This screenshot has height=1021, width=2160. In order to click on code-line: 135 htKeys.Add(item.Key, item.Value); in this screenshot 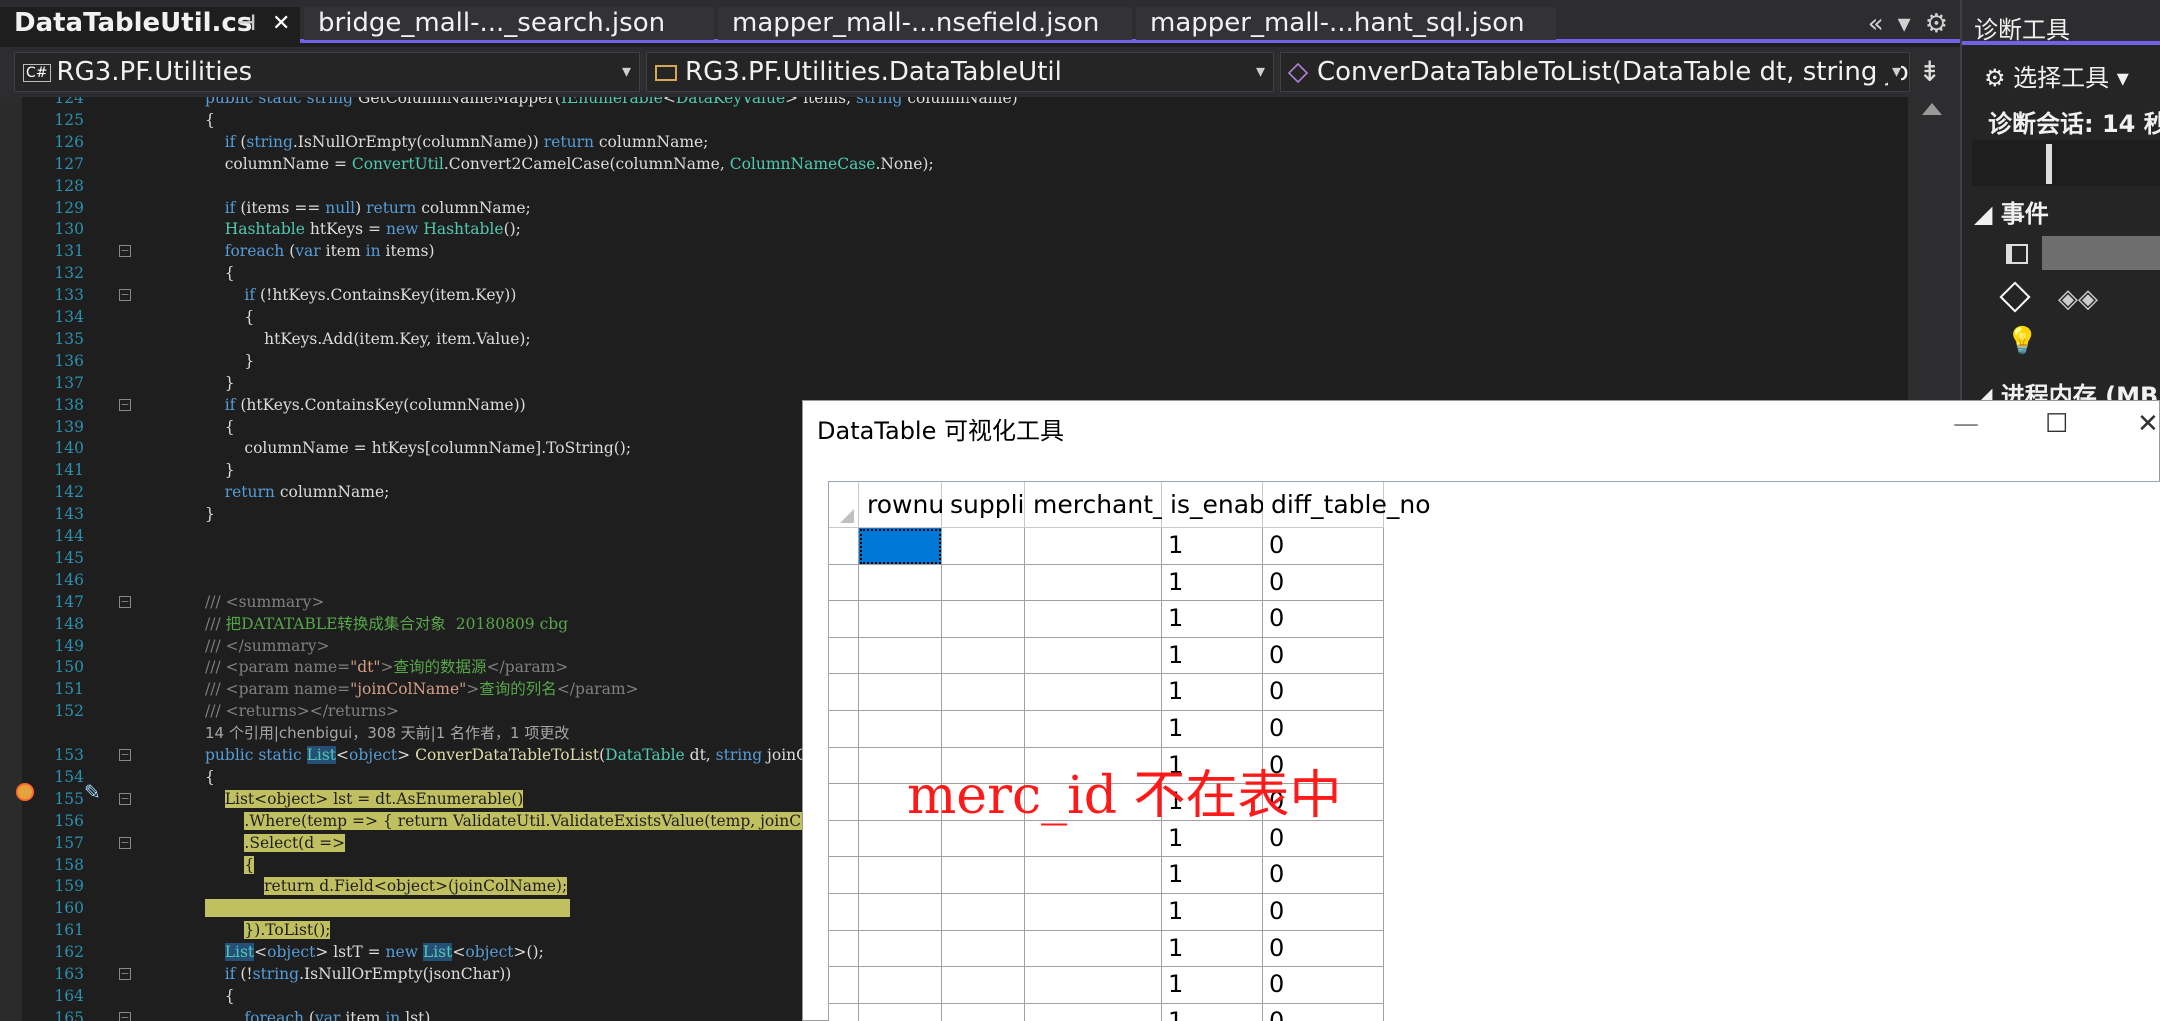, I will do `click(954, 339)`.